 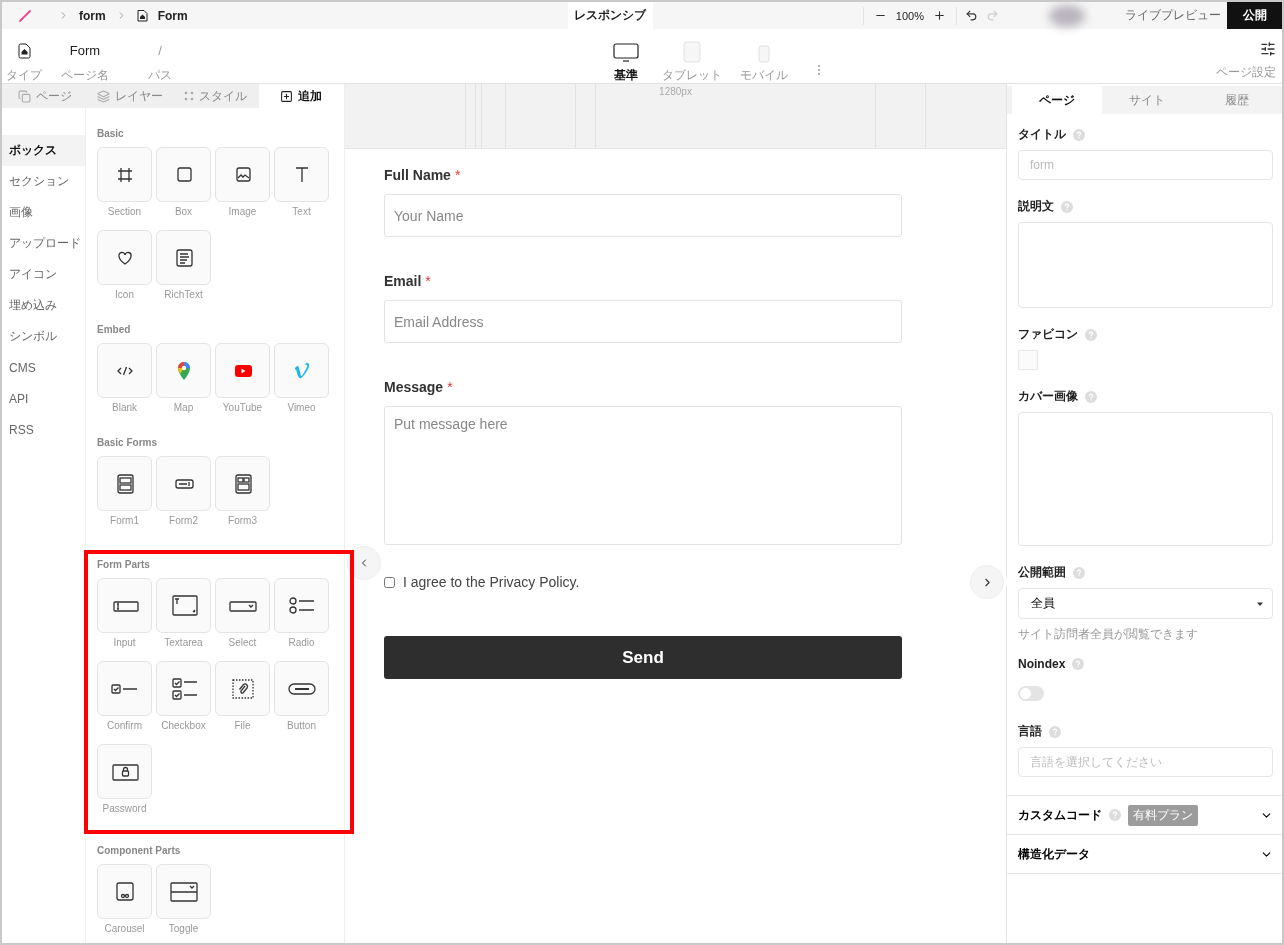 I want to click on component-label: Carousel, so click(x=124, y=929).